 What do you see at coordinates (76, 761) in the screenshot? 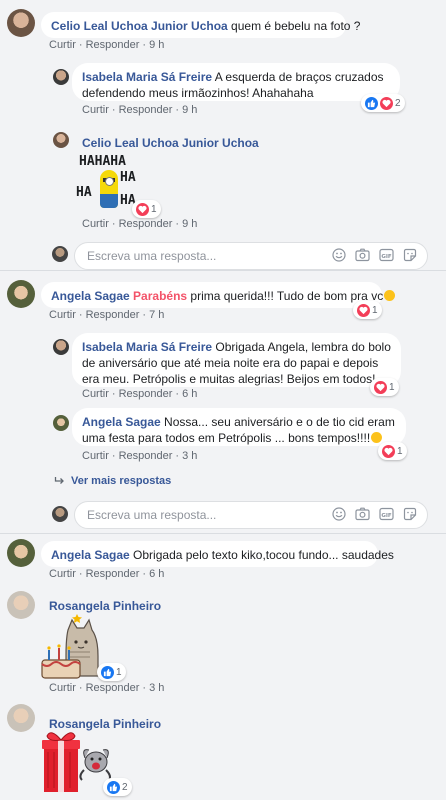
I see `gift-sticker` at bounding box center [76, 761].